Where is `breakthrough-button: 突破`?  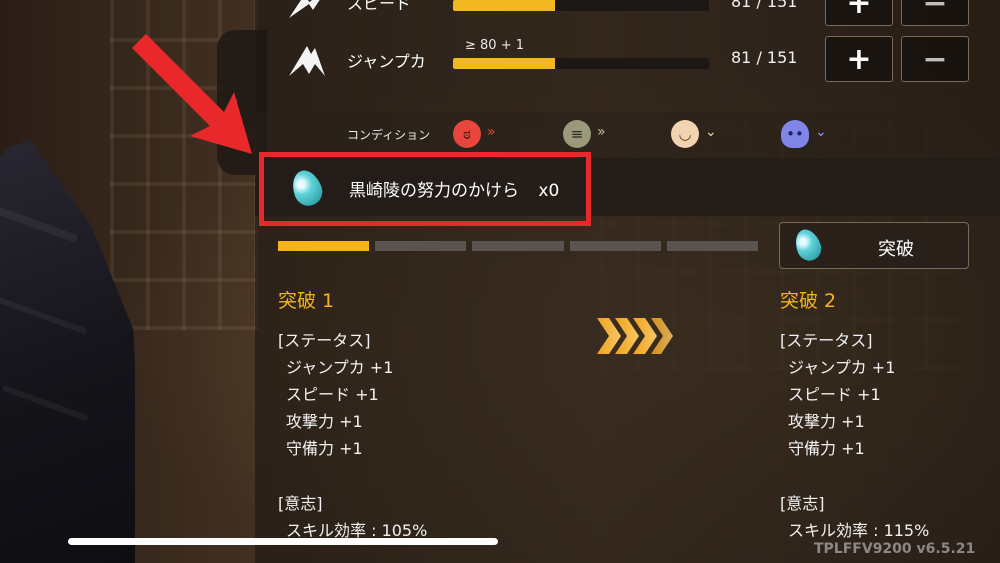
breakthrough-button: 突破 is located at coordinates (874, 245).